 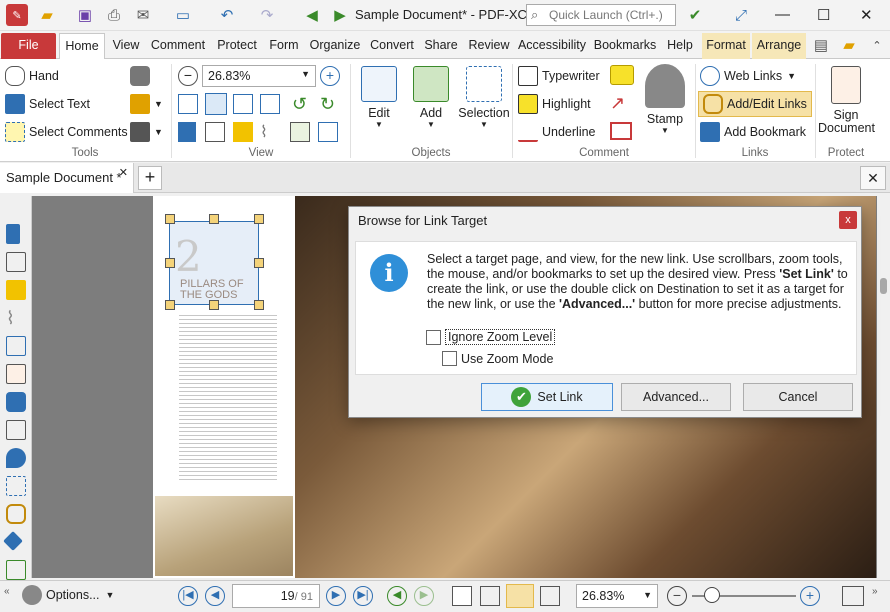 What do you see at coordinates (621, 131) in the screenshot?
I see `rectangle-icon` at bounding box center [621, 131].